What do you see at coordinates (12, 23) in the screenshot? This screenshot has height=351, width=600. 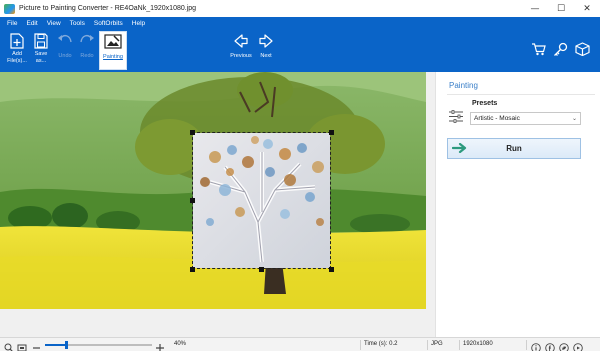 I see `menu-file: File` at bounding box center [12, 23].